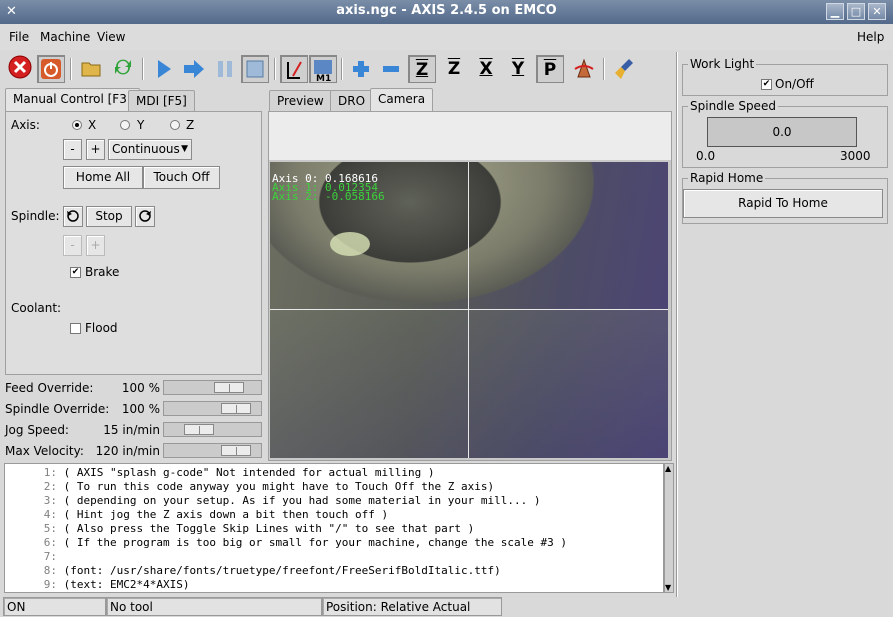  What do you see at coordinates (161, 101) in the screenshot?
I see `tab-mdi: MDI [F5]` at bounding box center [161, 101].